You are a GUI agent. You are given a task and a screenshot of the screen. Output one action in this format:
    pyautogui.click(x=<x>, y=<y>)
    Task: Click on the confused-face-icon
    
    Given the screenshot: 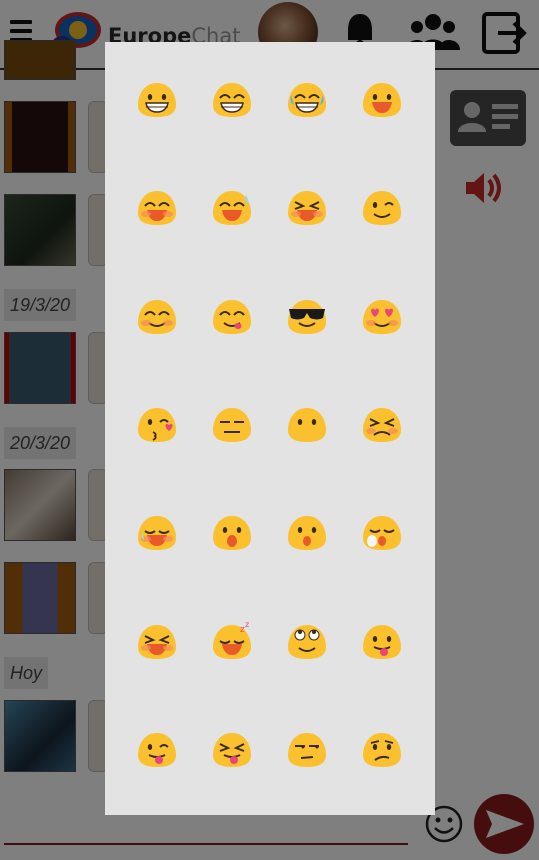 What is the action you would take?
    pyautogui.click(x=382, y=749)
    